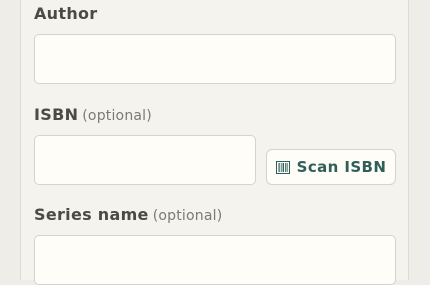 The width and height of the screenshot is (430, 285). I want to click on author-input, so click(215, 59).